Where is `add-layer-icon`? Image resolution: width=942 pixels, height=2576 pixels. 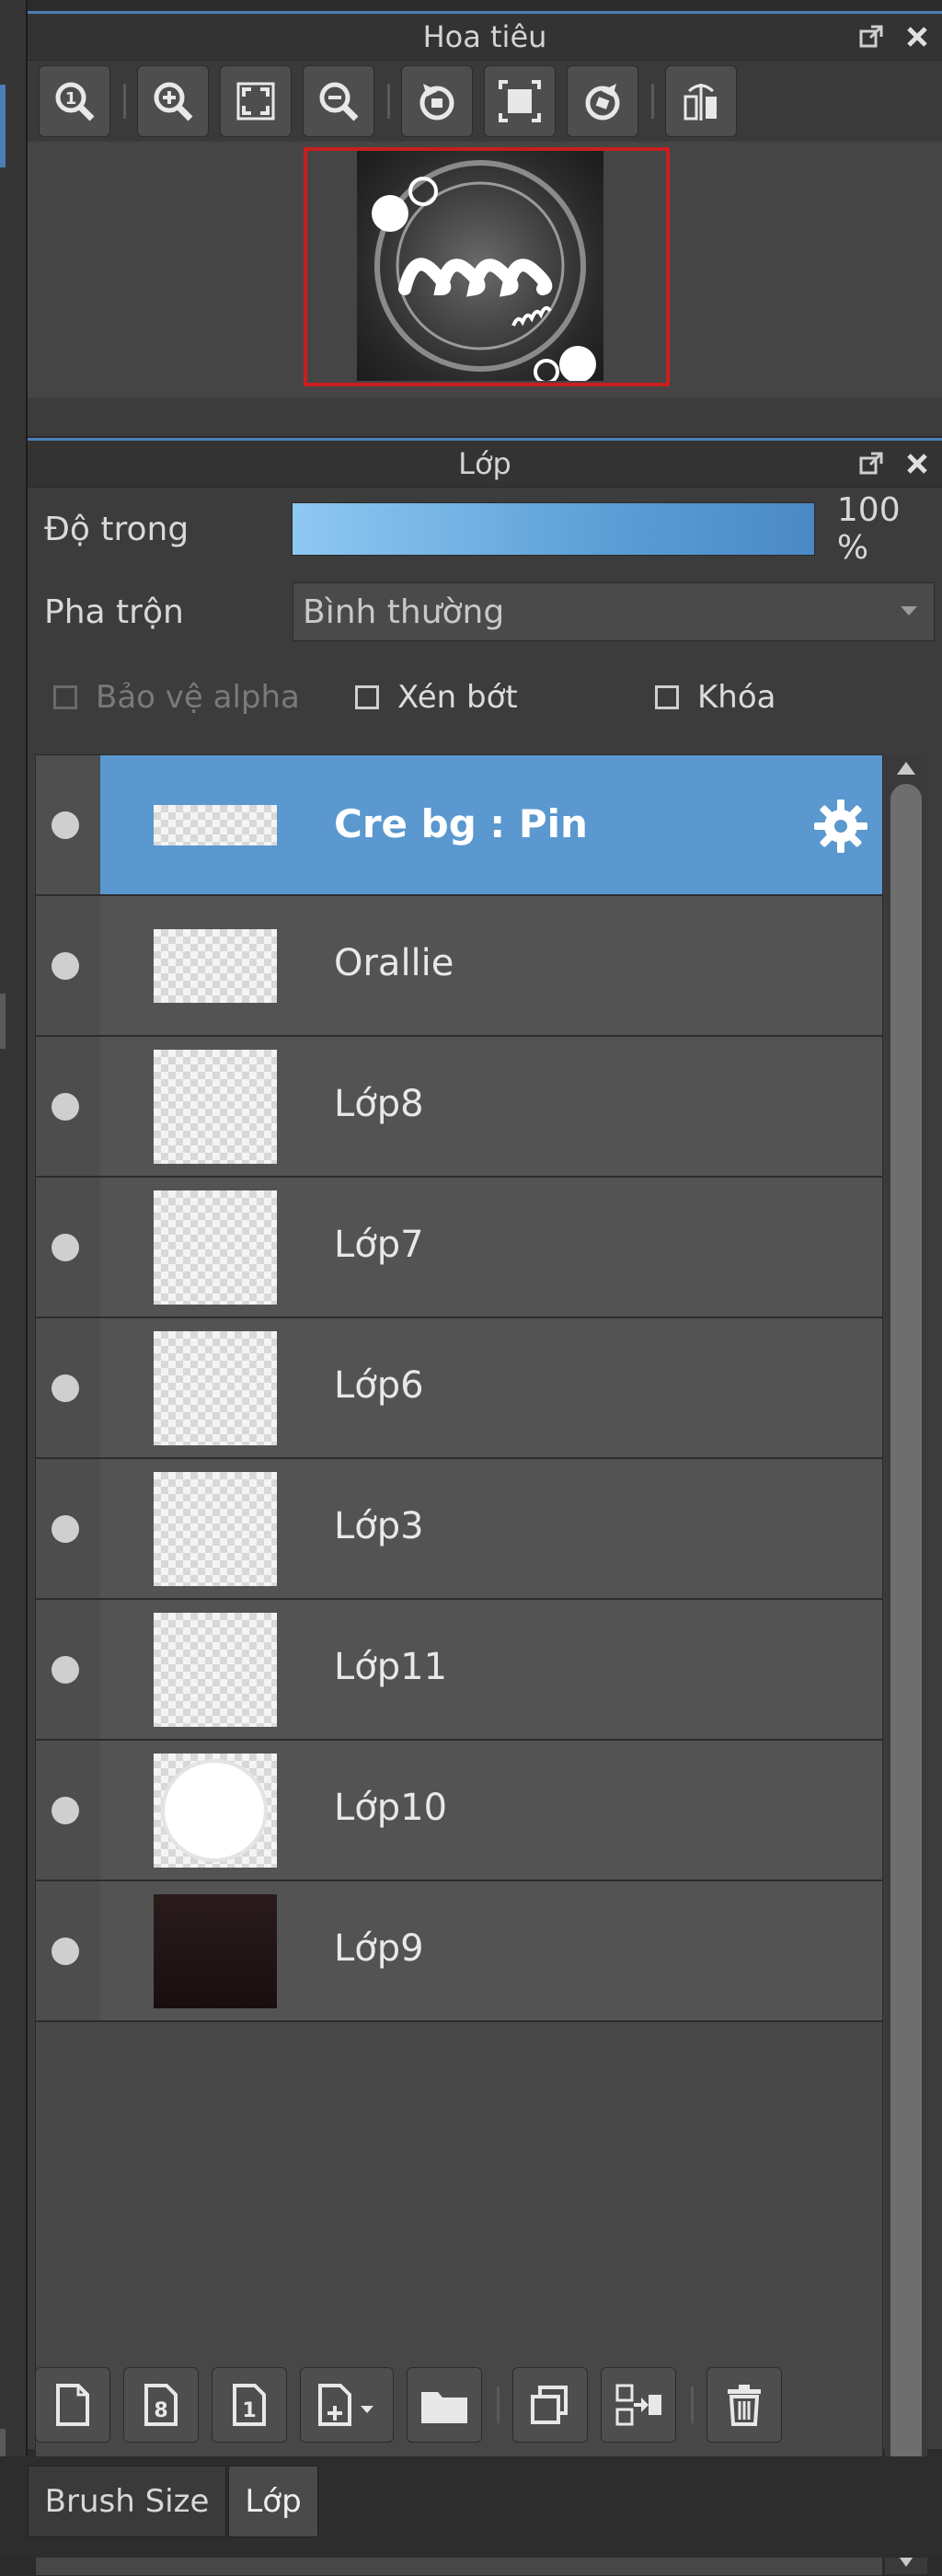 add-layer-icon is located at coordinates (345, 2405).